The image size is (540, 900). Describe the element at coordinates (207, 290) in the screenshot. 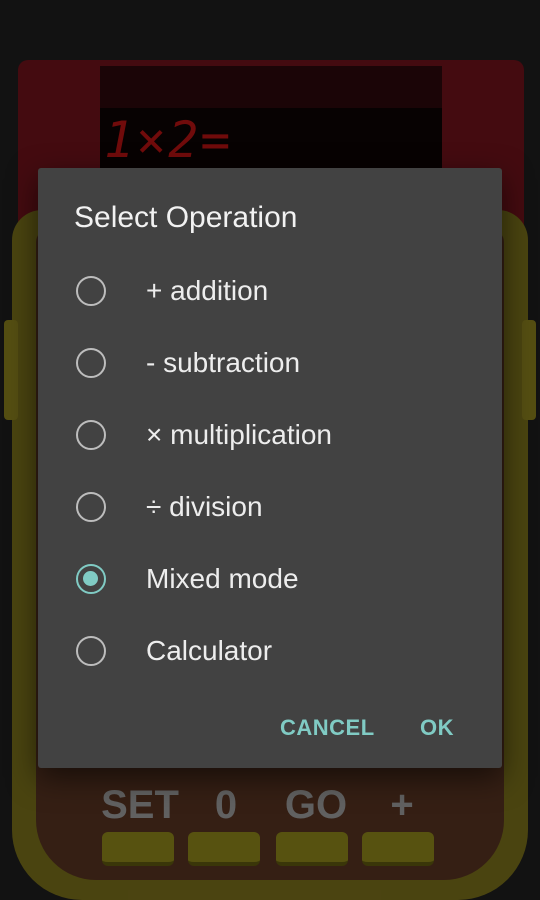

I see `option-label: + addition` at that location.